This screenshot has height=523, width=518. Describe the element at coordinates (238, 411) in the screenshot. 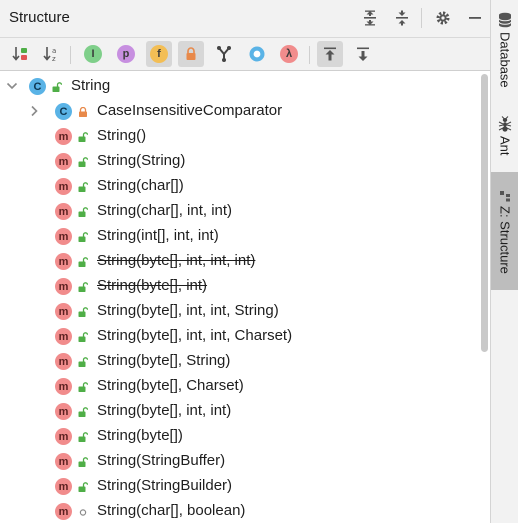

I see `tree-item: m String(byte[], int, int)` at that location.